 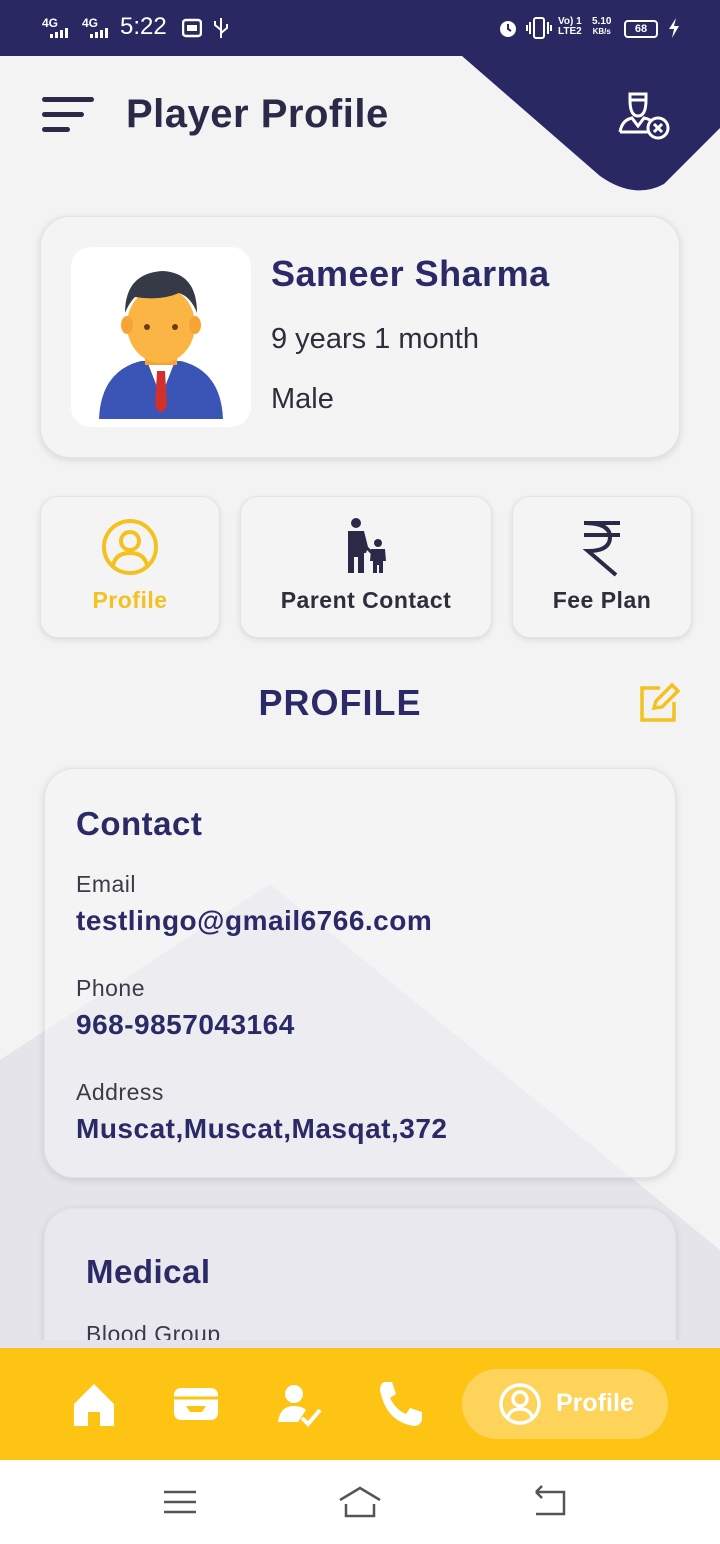 I want to click on home-button-icon, so click(x=360, y=1502).